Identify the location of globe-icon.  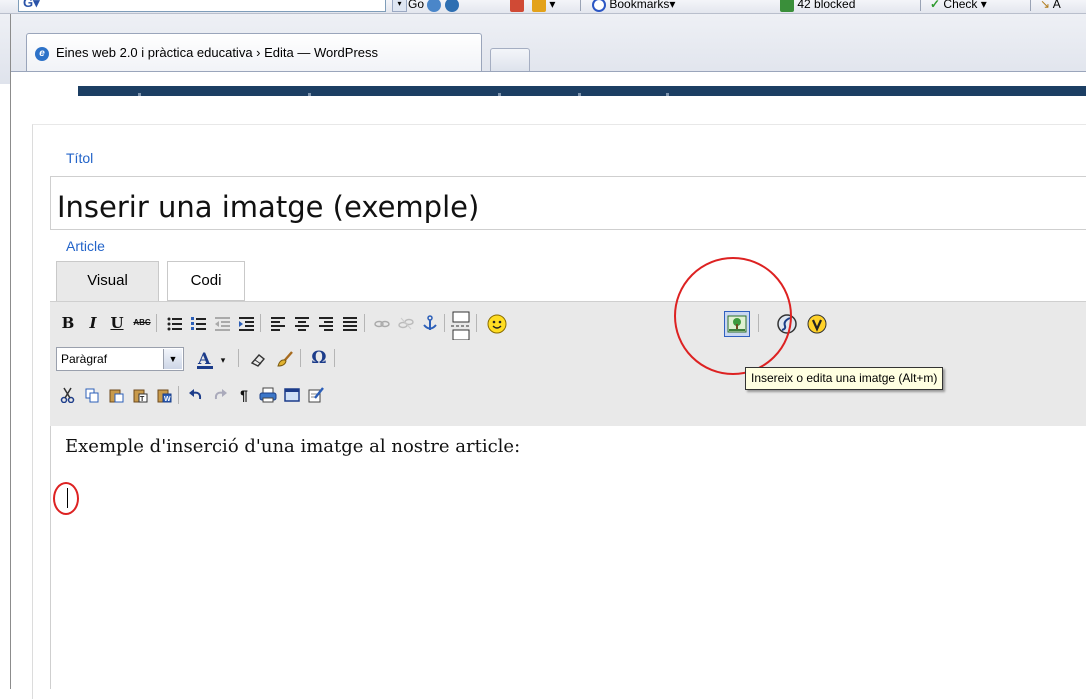
(451, 6).